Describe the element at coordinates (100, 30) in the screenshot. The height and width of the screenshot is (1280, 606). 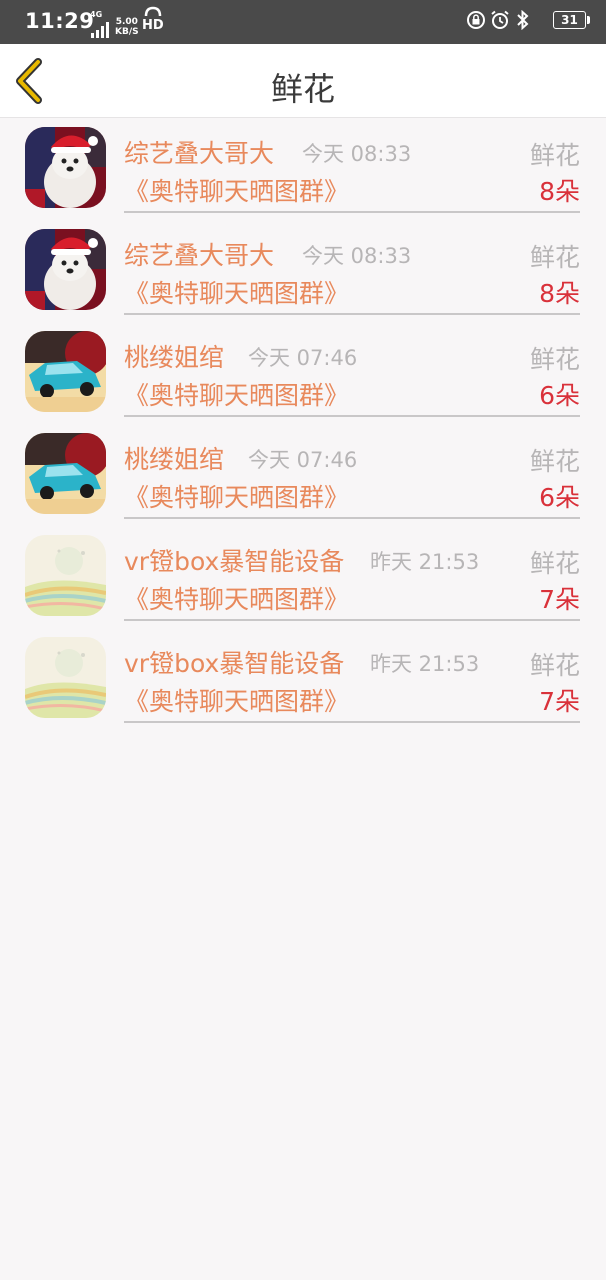
I see `signal-icon` at that location.